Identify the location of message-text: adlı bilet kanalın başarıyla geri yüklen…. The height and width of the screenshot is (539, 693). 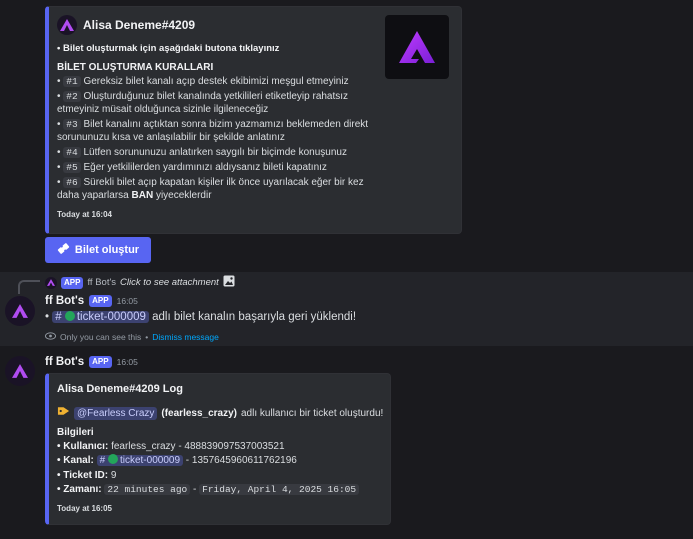
(254, 317).